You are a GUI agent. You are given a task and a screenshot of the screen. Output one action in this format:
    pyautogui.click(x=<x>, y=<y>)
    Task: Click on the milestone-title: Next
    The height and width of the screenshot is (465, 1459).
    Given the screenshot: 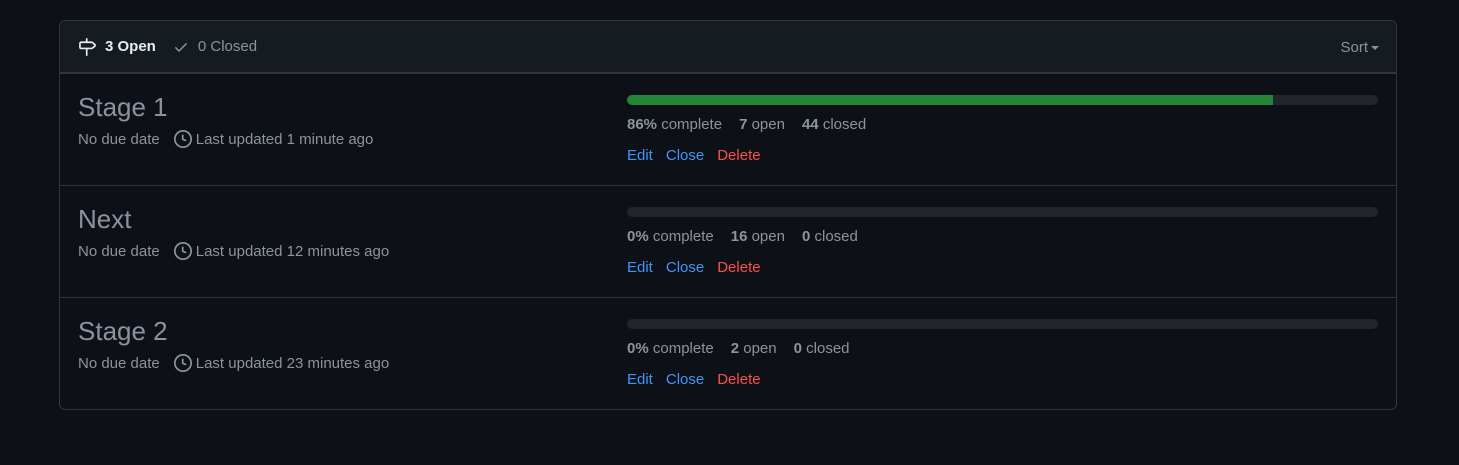 What is the action you would take?
    pyautogui.click(x=233, y=219)
    